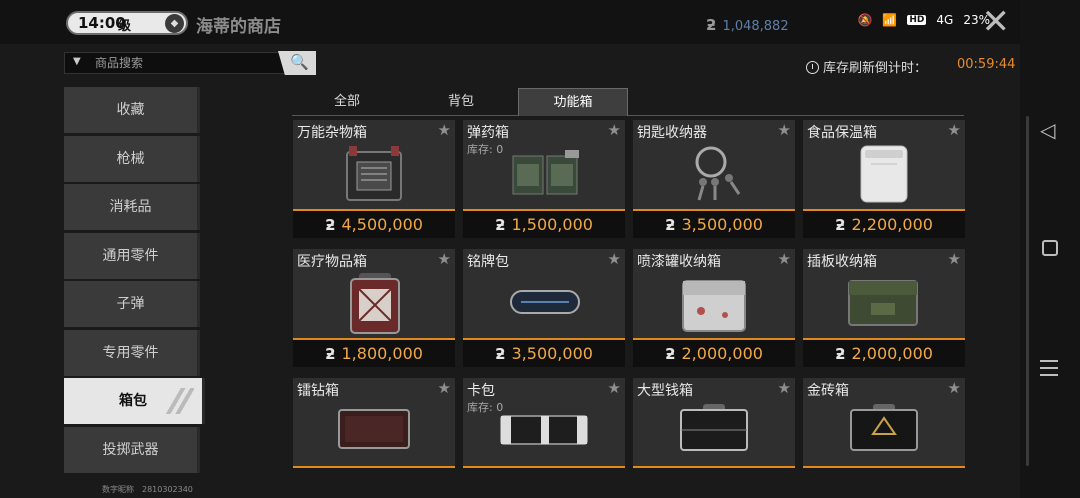  I want to click on product-name: 铭牌包, so click(488, 262).